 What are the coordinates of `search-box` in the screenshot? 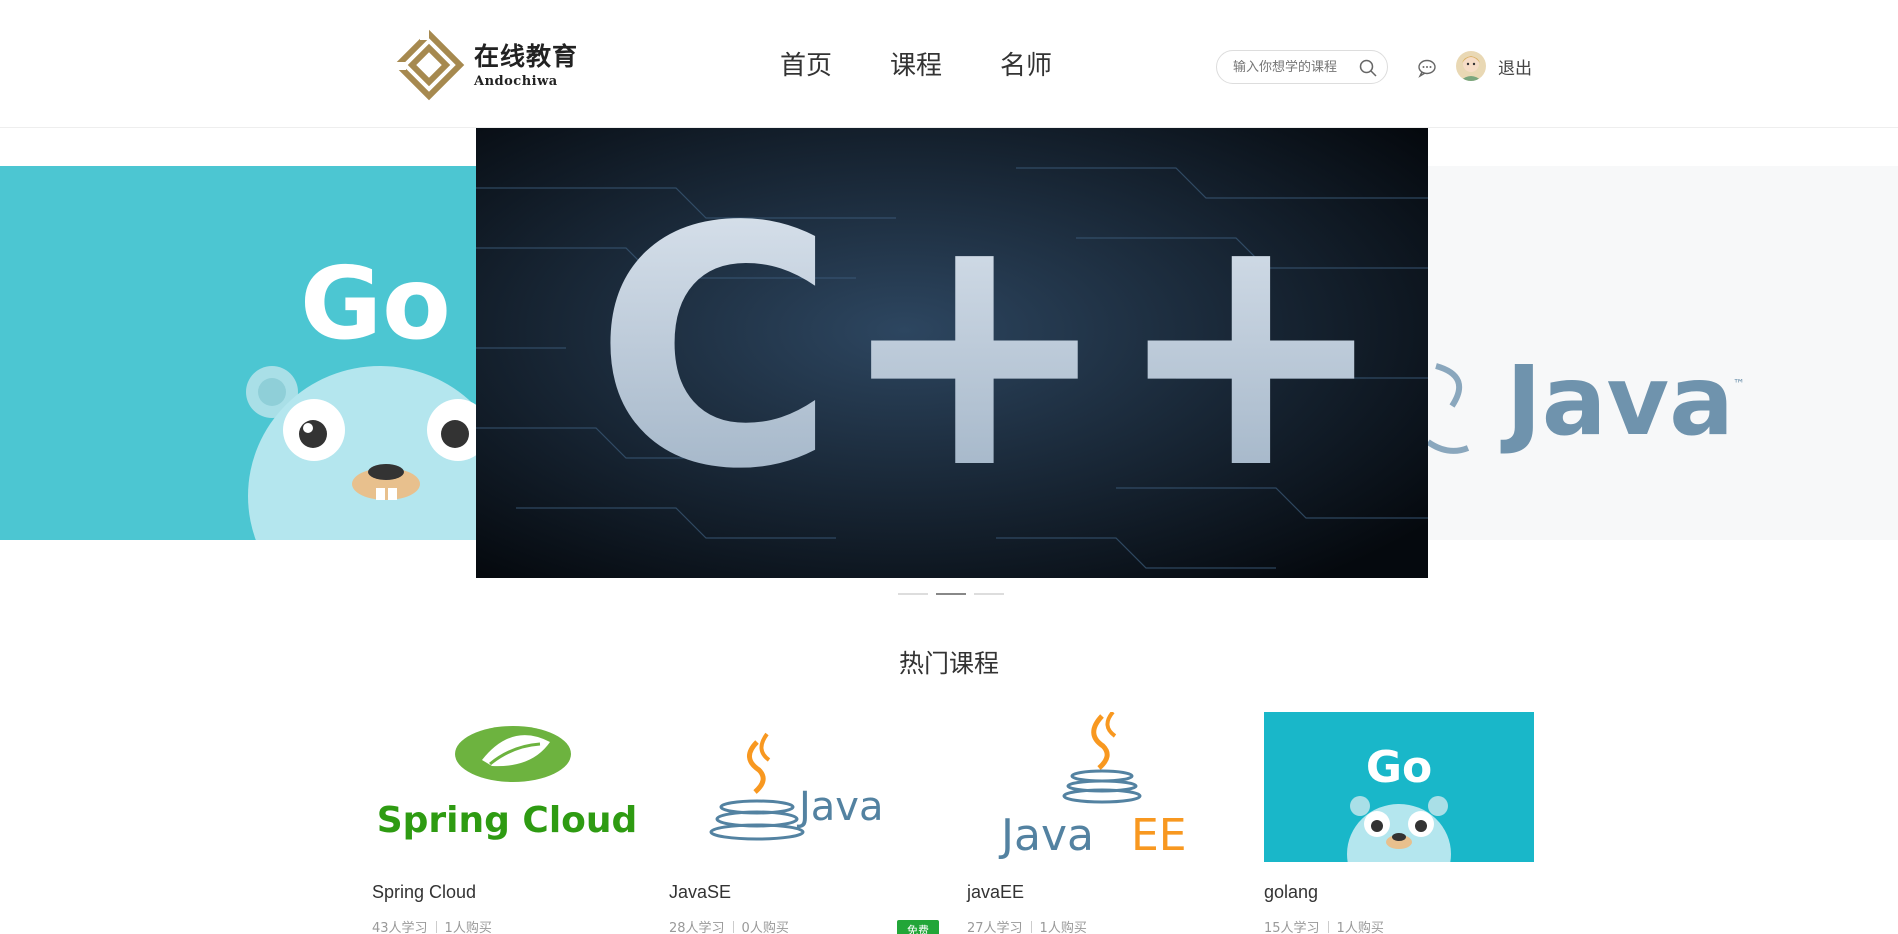 It's located at (1302, 67).